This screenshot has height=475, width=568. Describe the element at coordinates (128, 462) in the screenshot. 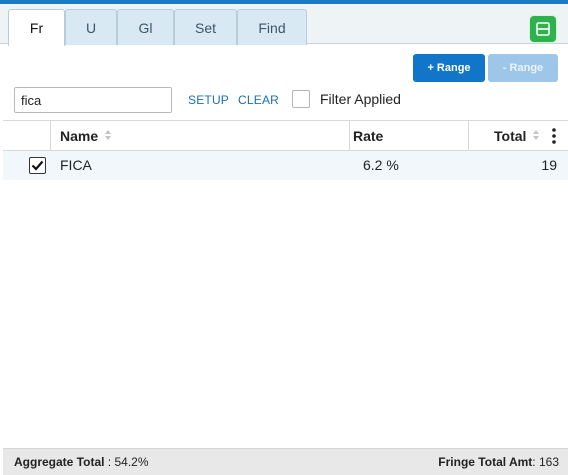

I see `aggregate-total-value: : 54.2%` at that location.